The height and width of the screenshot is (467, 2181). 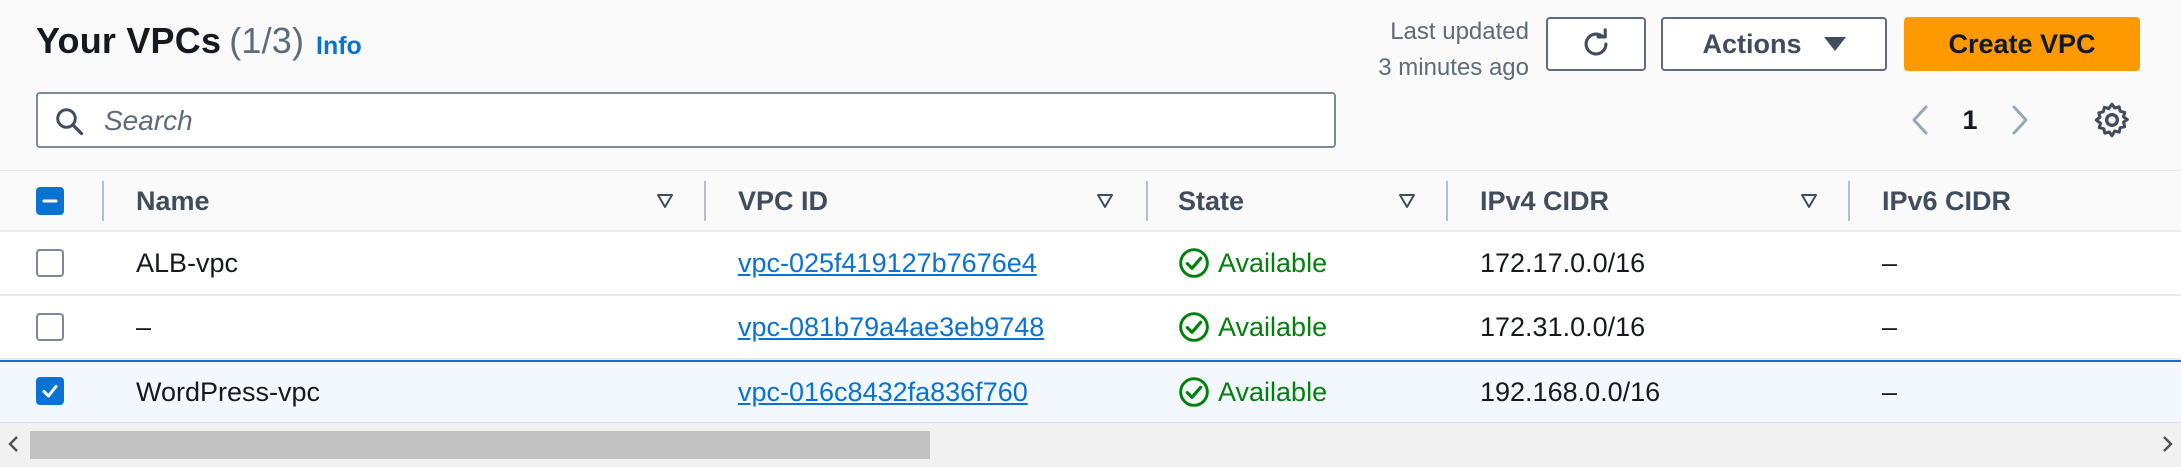 I want to click on info-link: Info, so click(x=339, y=46).